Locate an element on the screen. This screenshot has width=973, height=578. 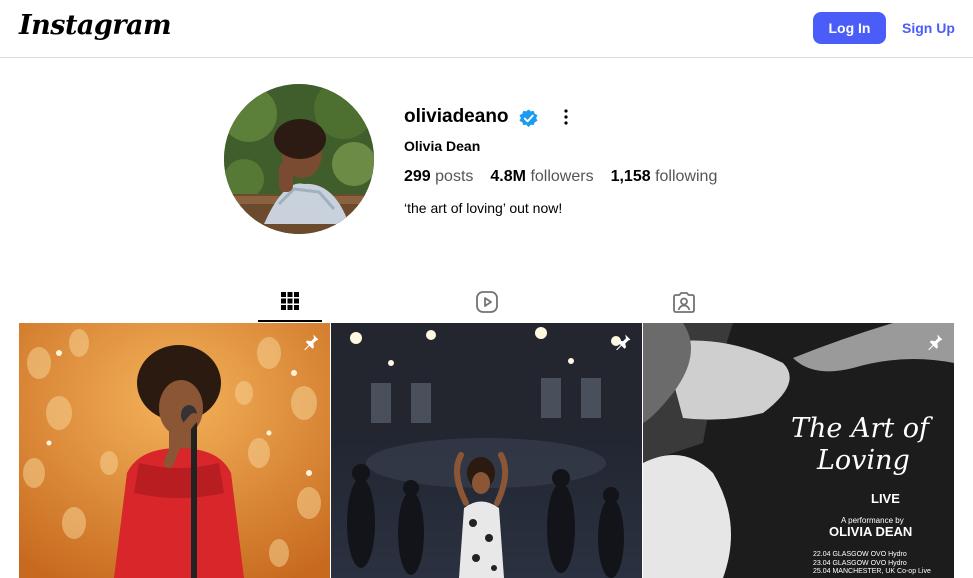
instagram-logo: Instagram is located at coordinates (95, 25).